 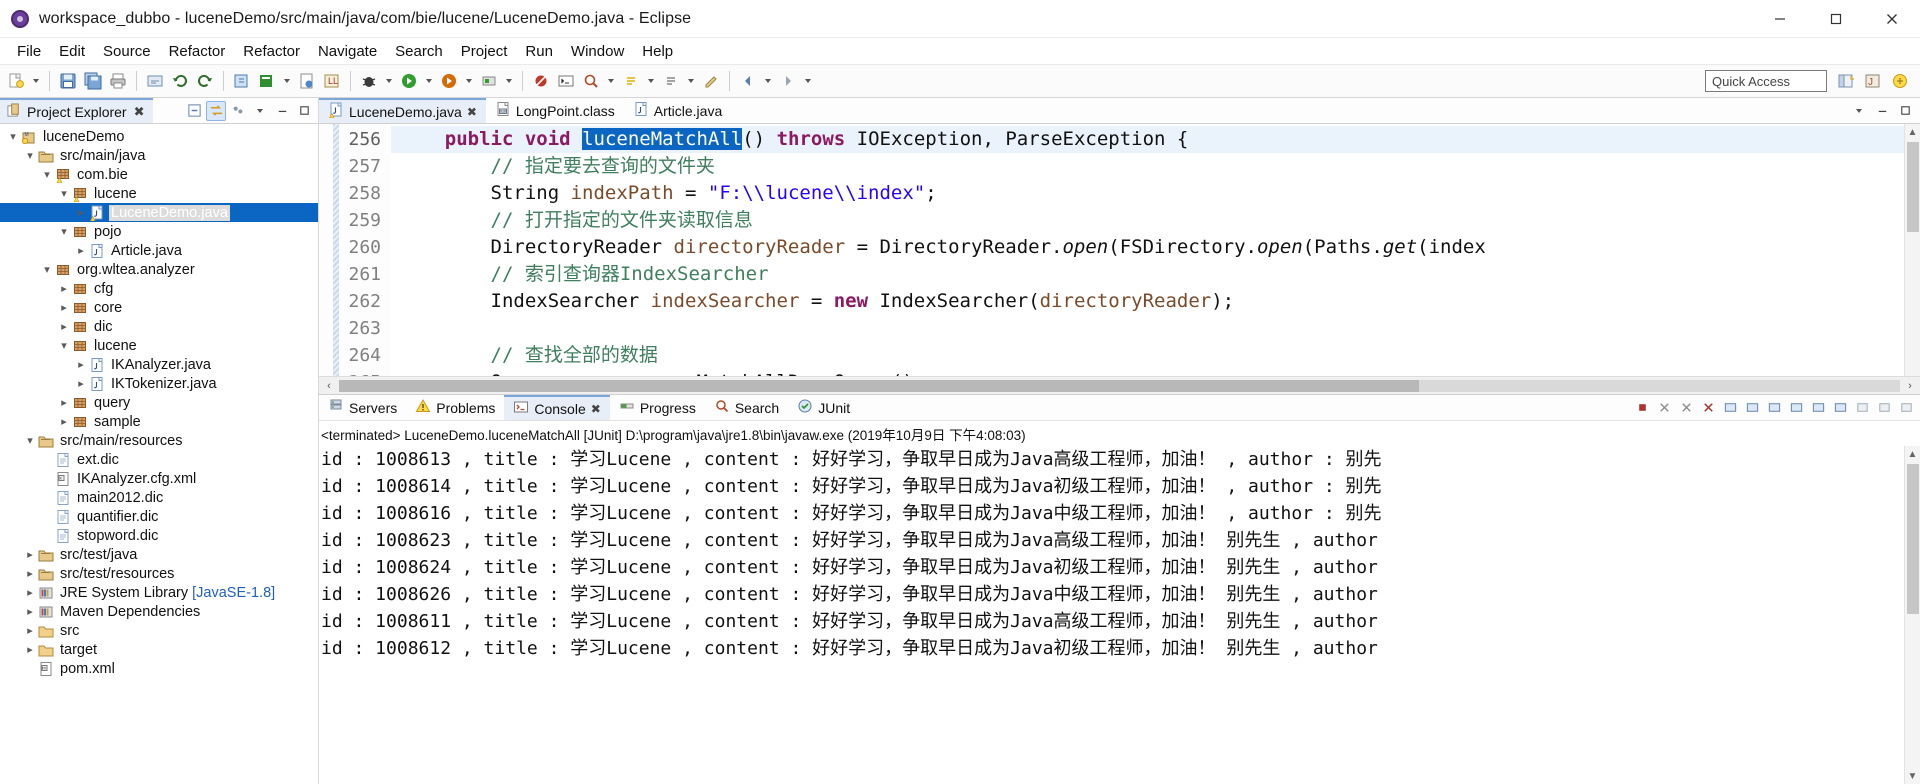 I want to click on tree-item-jre-system-library: ▸ JRE System Library [JavaSE-1.8], so click(x=159, y=592).